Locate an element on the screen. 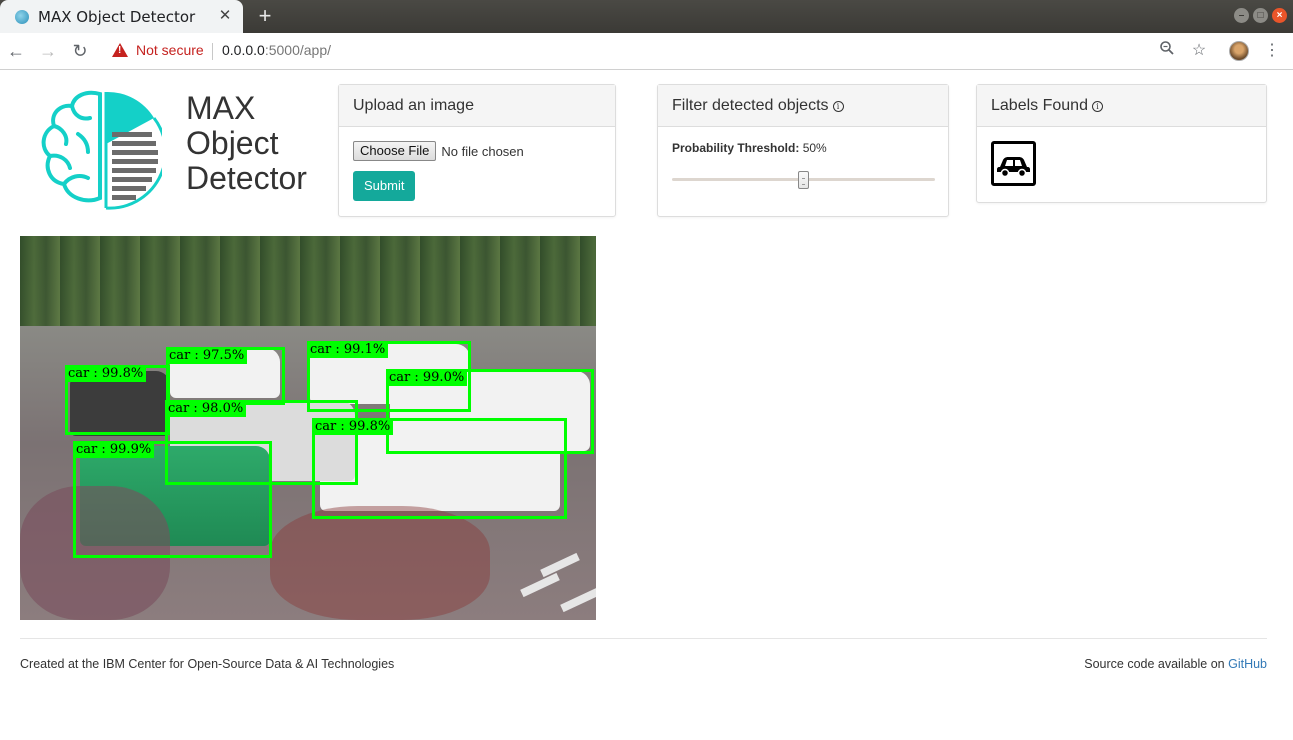 This screenshot has width=1293, height=740. file-input: Choose File No file chosen is located at coordinates (477, 151).